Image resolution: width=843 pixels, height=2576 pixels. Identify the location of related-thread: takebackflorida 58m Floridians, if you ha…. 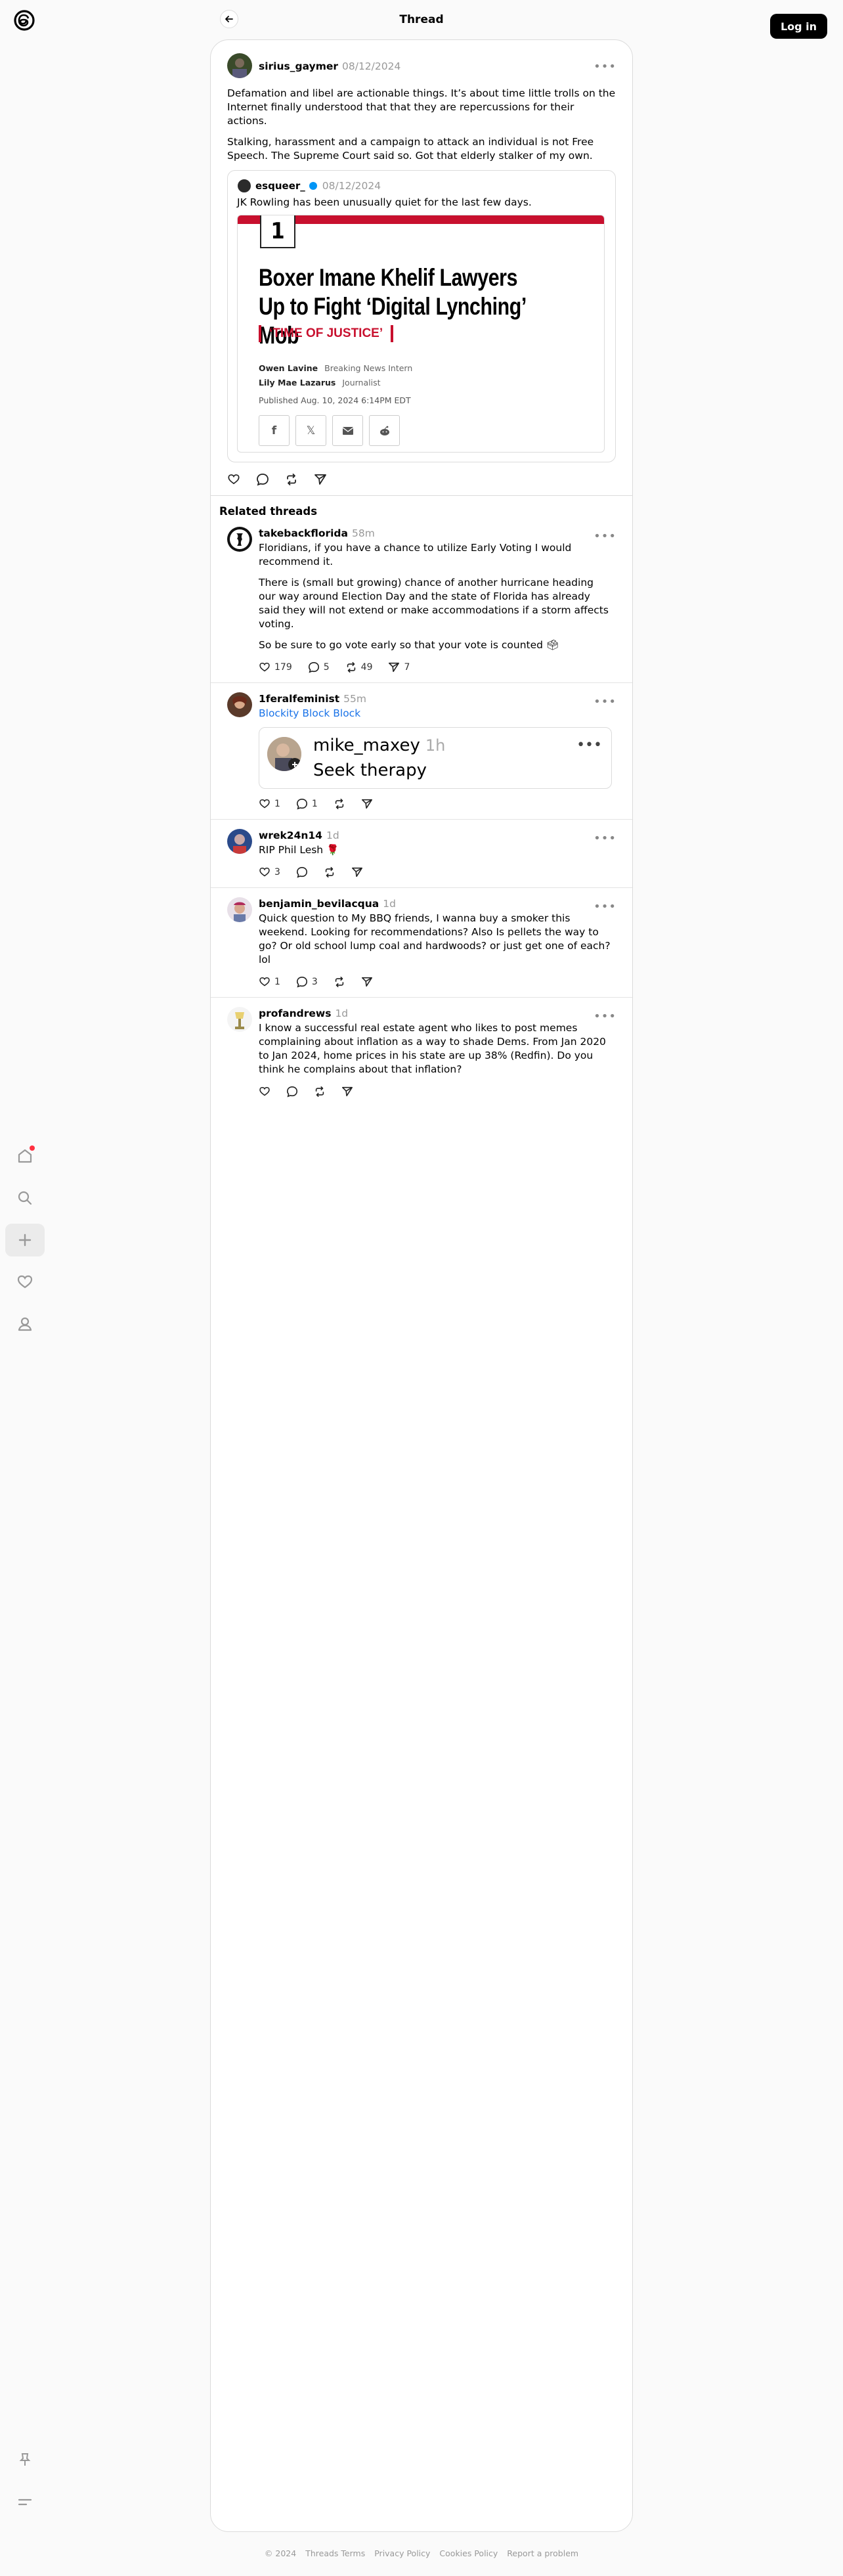
(421, 601).